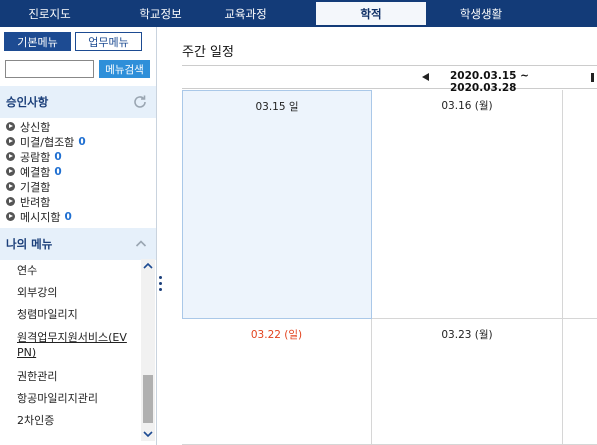 This screenshot has width=597, height=445. What do you see at coordinates (72, 337) in the screenshot?
I see `menu-item-label-line-1: 원격업무지원서비스(EV` at bounding box center [72, 337].